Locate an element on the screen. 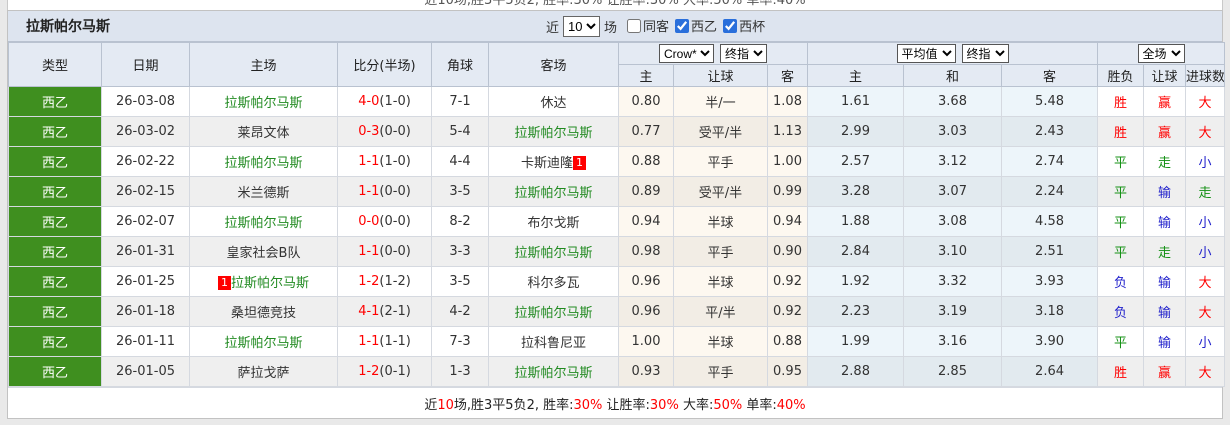 This screenshot has width=1230, height=425. avg-home-cell: 2.88 is located at coordinates (856, 371).